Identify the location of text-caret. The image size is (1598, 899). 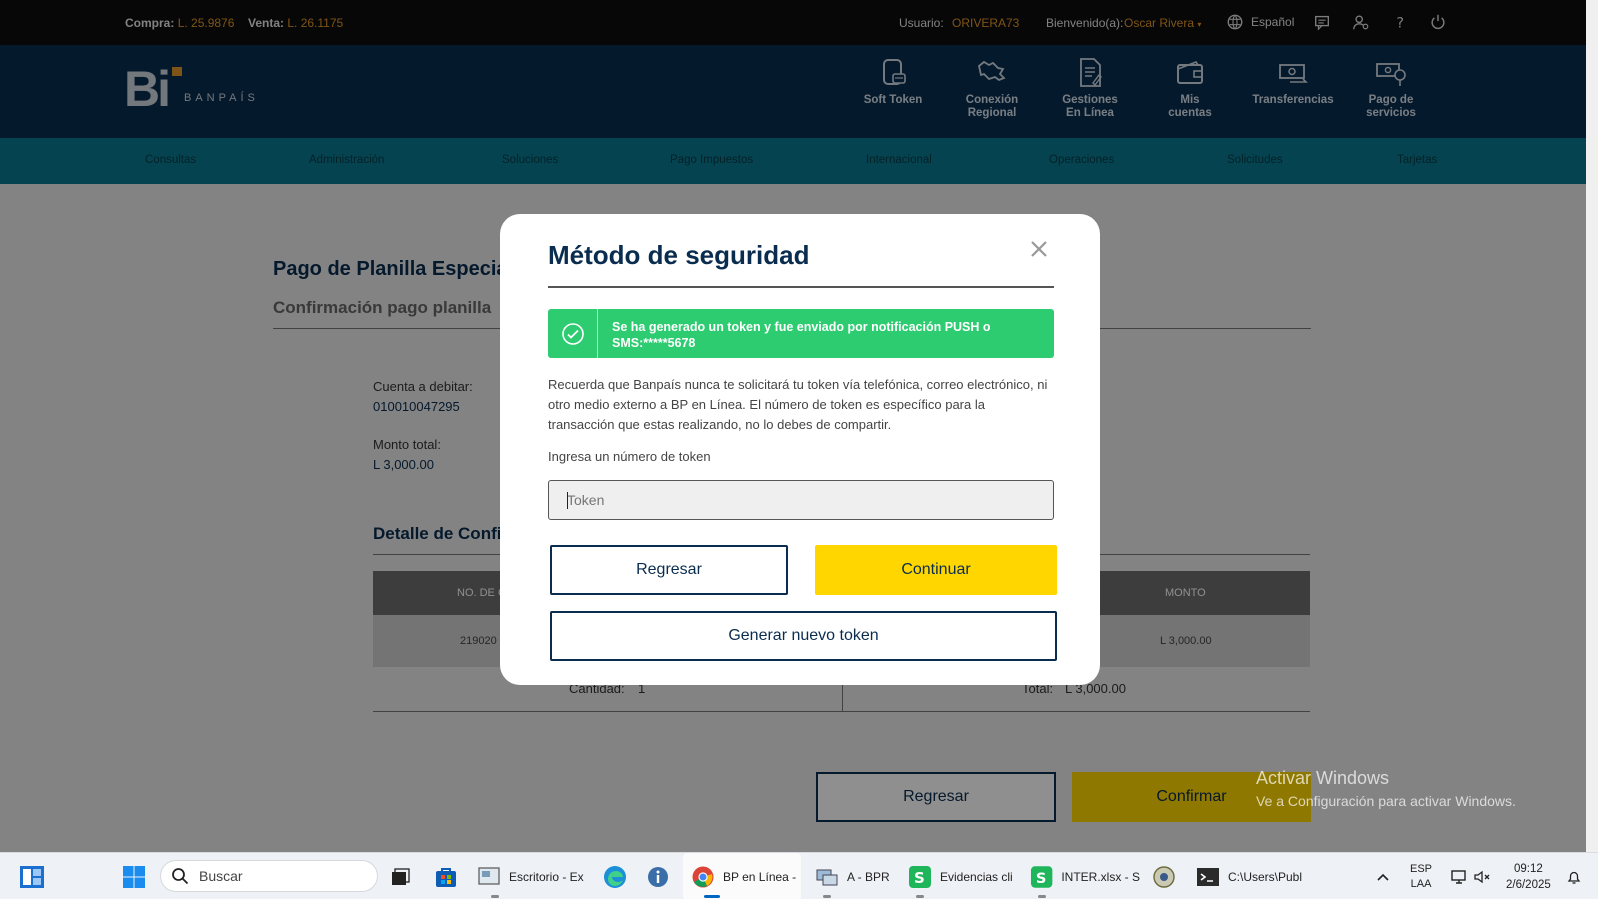
(567, 500).